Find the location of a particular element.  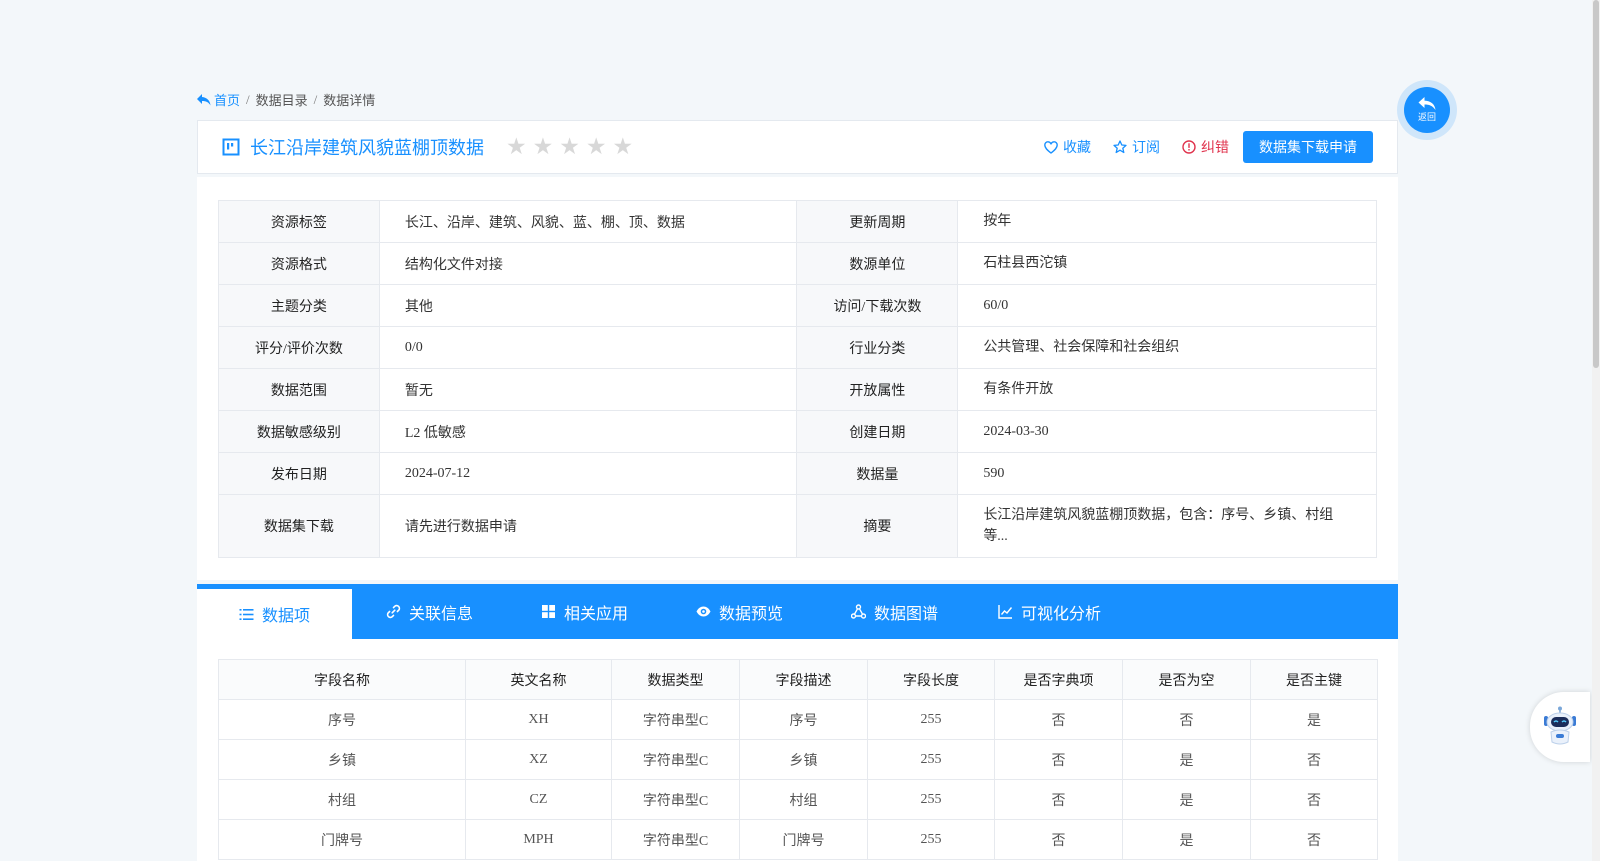

report-error-button: 纠错 is located at coordinates (1205, 147).